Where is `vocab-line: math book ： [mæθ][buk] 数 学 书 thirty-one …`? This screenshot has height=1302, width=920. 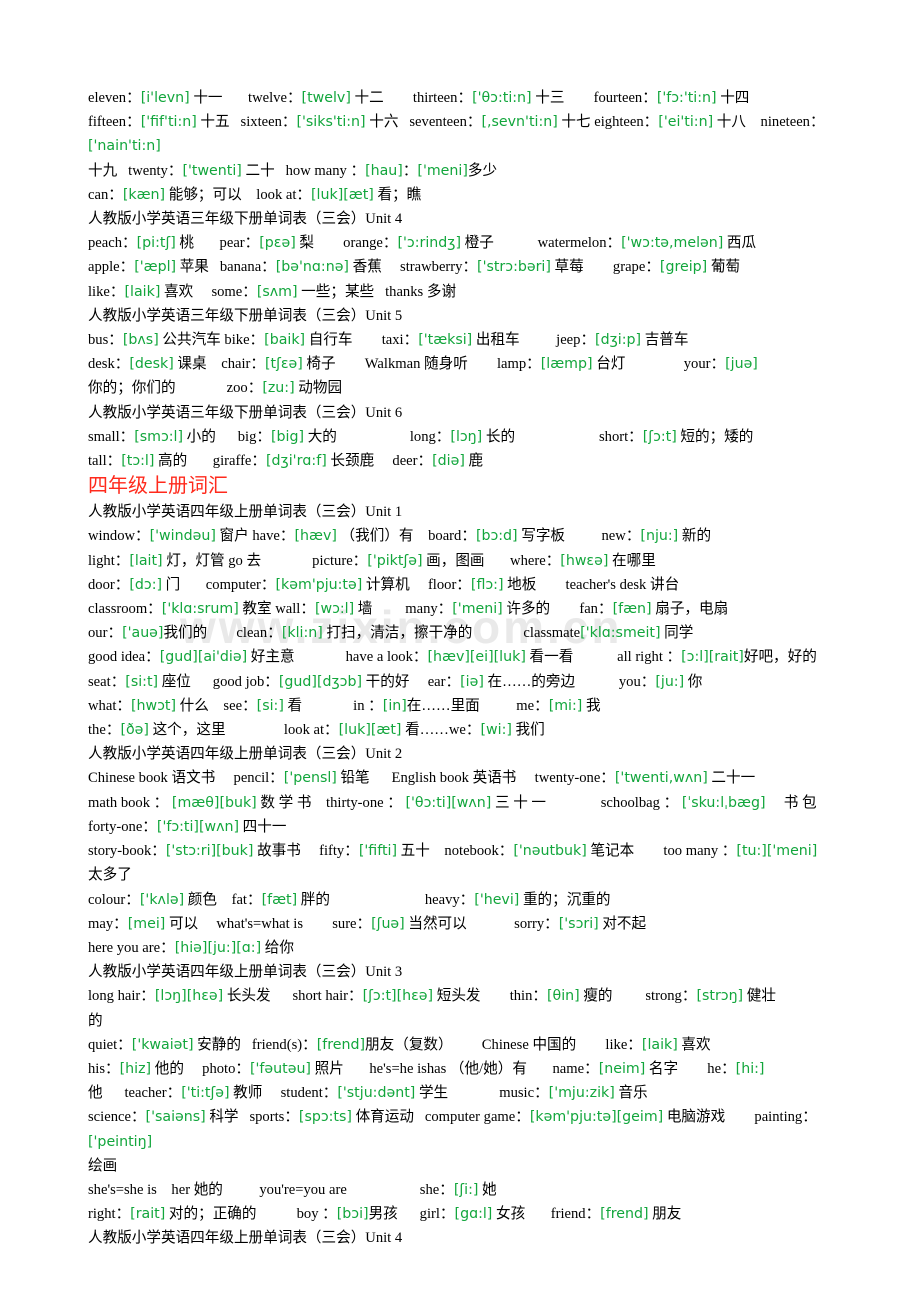
vocab-line: math book ： [mæθ][buk] 数 学 书 thirty-one … is located at coordinates (452, 802).